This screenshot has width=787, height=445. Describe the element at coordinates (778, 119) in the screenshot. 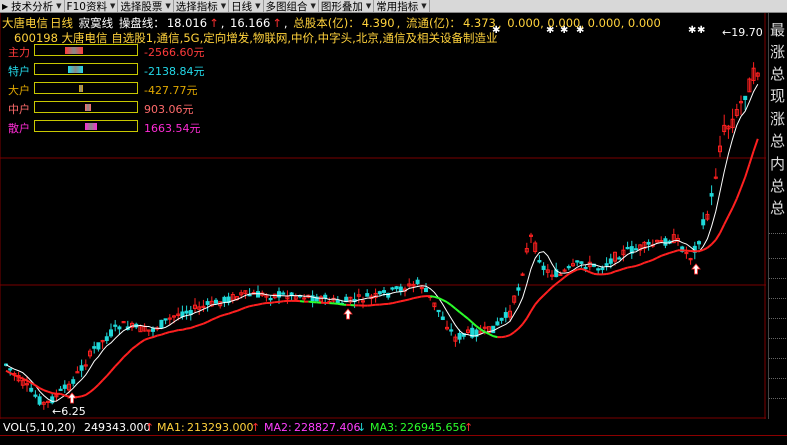

I see `side-field-label: 涨` at that location.